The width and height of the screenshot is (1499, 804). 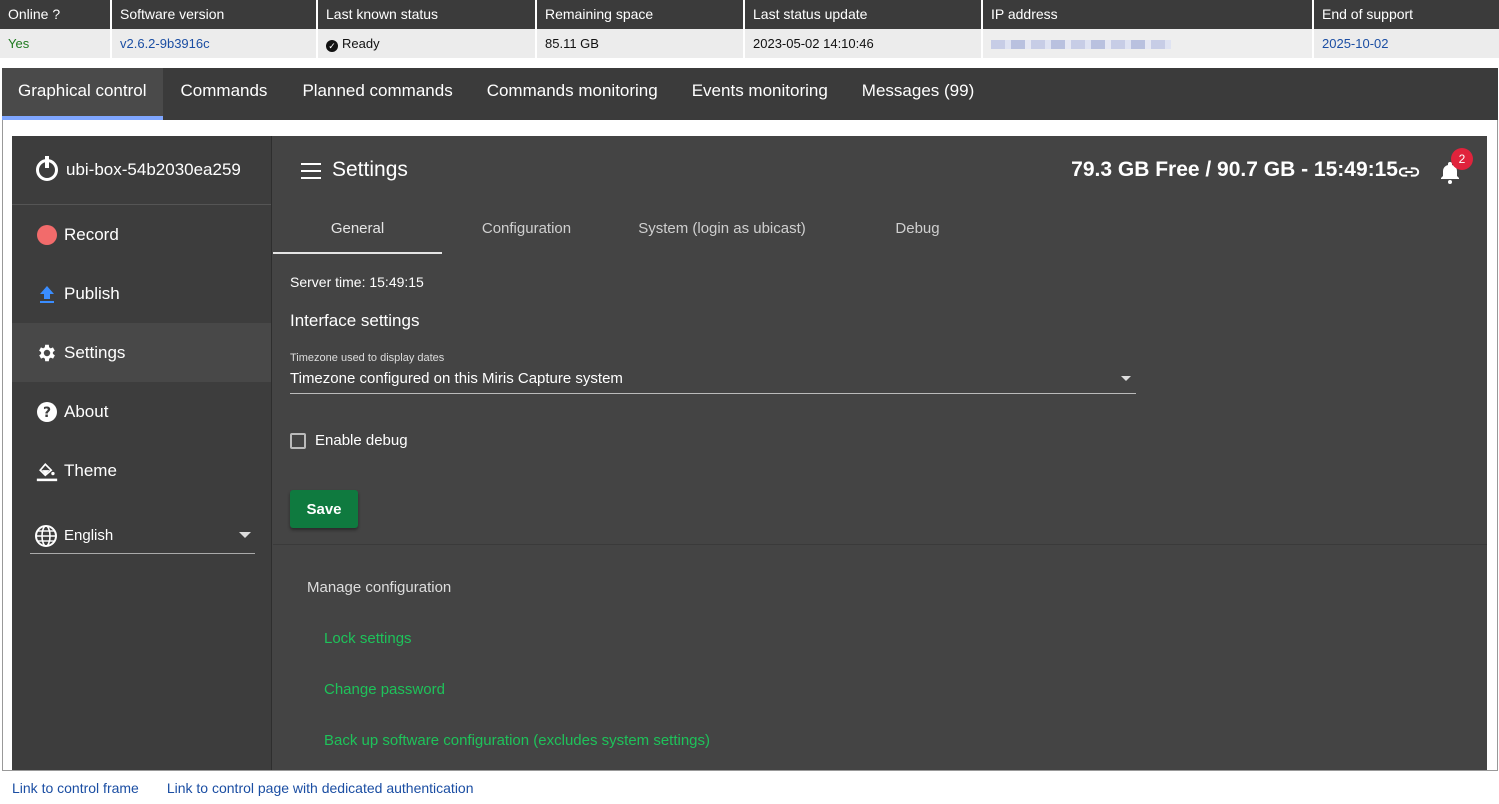 I want to click on header-last-update: Last status update, so click(x=863, y=14).